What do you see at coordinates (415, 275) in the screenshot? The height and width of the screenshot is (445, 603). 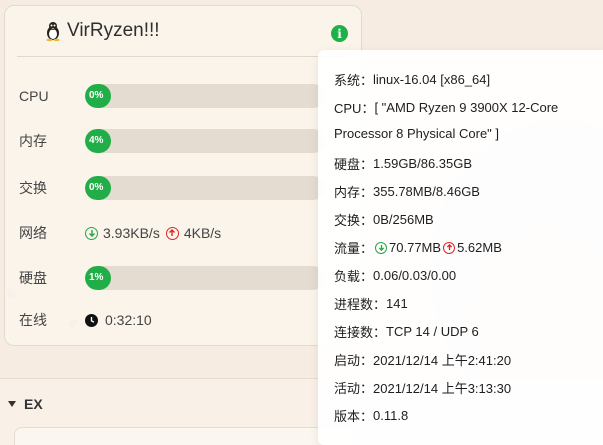 I see `popup-load-value: 0.06/0.03/0.00` at bounding box center [415, 275].